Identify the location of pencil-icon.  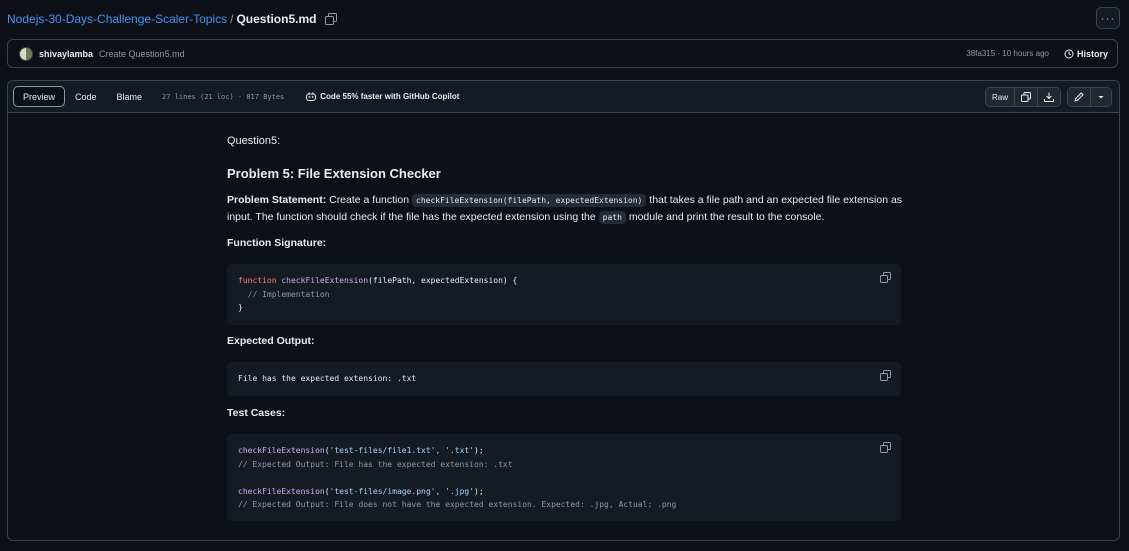
(1079, 97).